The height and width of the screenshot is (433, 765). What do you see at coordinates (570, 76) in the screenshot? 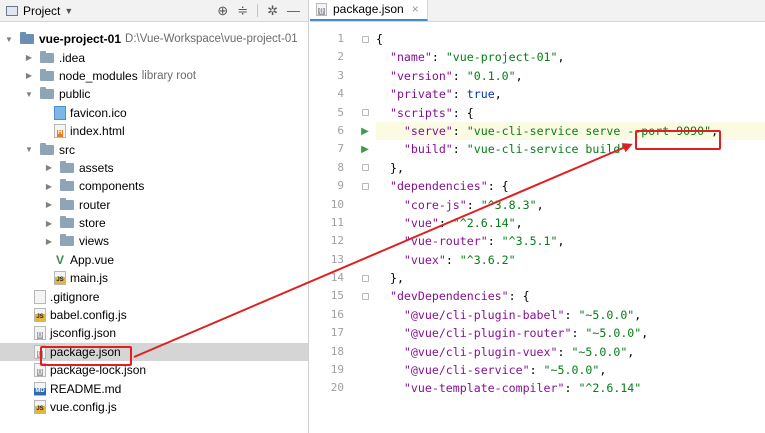
I see `code-line: "version": "0.1.0",` at bounding box center [570, 76].